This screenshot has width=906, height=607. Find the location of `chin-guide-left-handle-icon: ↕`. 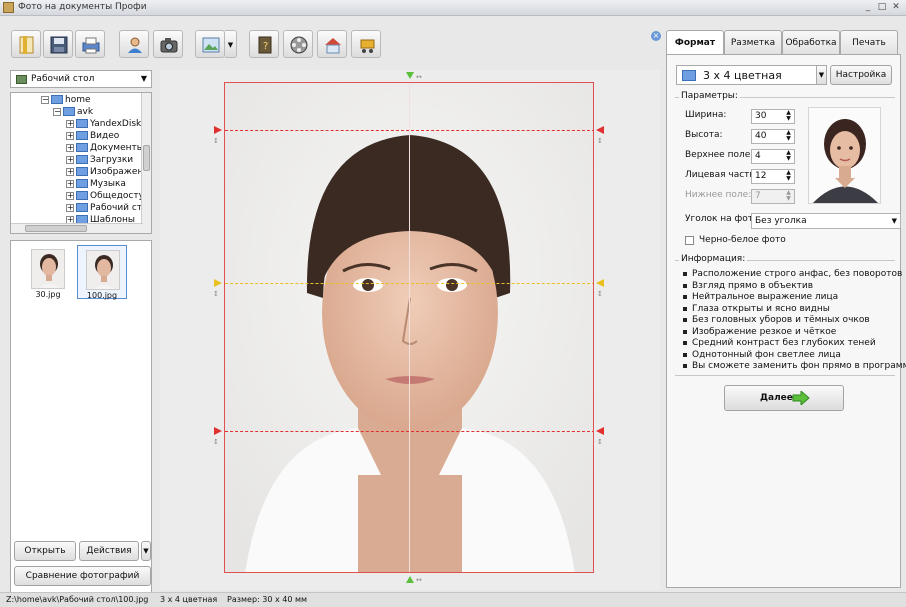

chin-guide-left-handle-icon: ↕ is located at coordinates (218, 435).